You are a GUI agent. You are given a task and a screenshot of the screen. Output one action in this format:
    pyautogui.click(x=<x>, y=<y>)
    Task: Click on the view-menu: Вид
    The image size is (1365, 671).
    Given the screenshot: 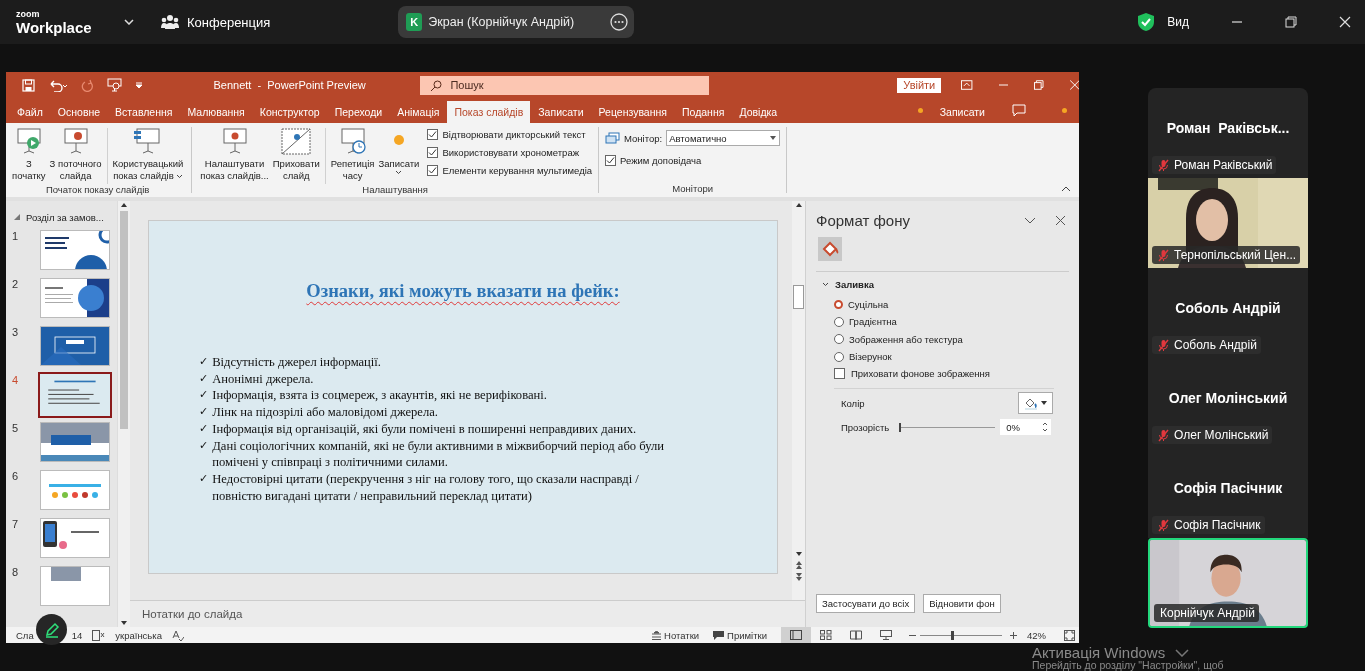 What is the action you would take?
    pyautogui.click(x=1178, y=22)
    